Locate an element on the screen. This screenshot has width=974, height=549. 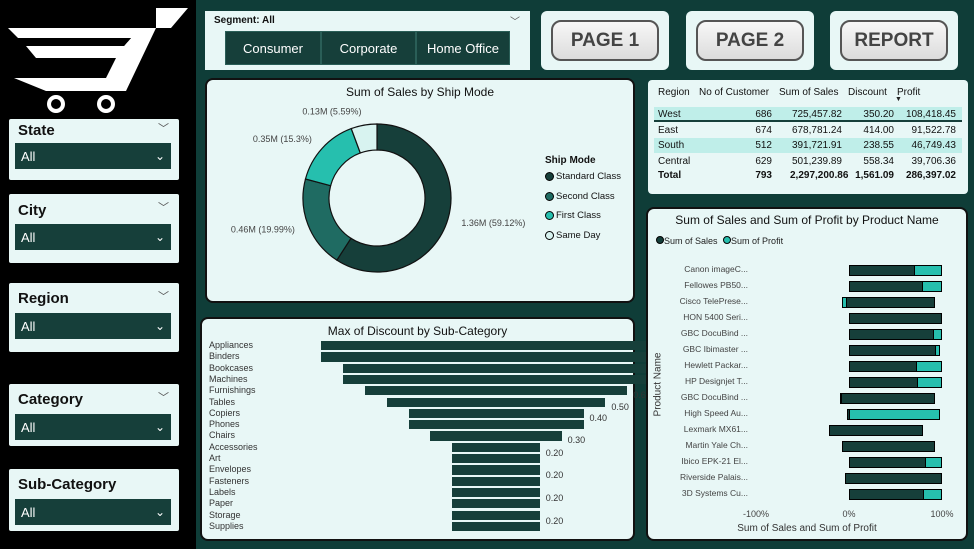
category-label: Storage is located at coordinates (225, 514).